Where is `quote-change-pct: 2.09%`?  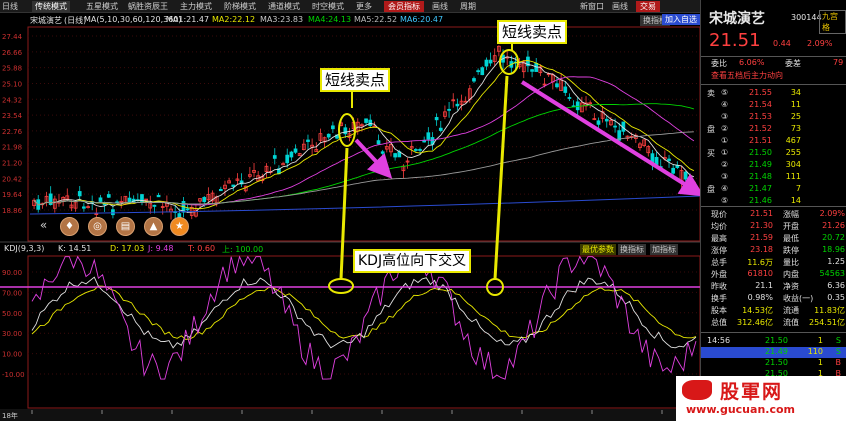 quote-change-pct: 2.09% is located at coordinates (820, 43).